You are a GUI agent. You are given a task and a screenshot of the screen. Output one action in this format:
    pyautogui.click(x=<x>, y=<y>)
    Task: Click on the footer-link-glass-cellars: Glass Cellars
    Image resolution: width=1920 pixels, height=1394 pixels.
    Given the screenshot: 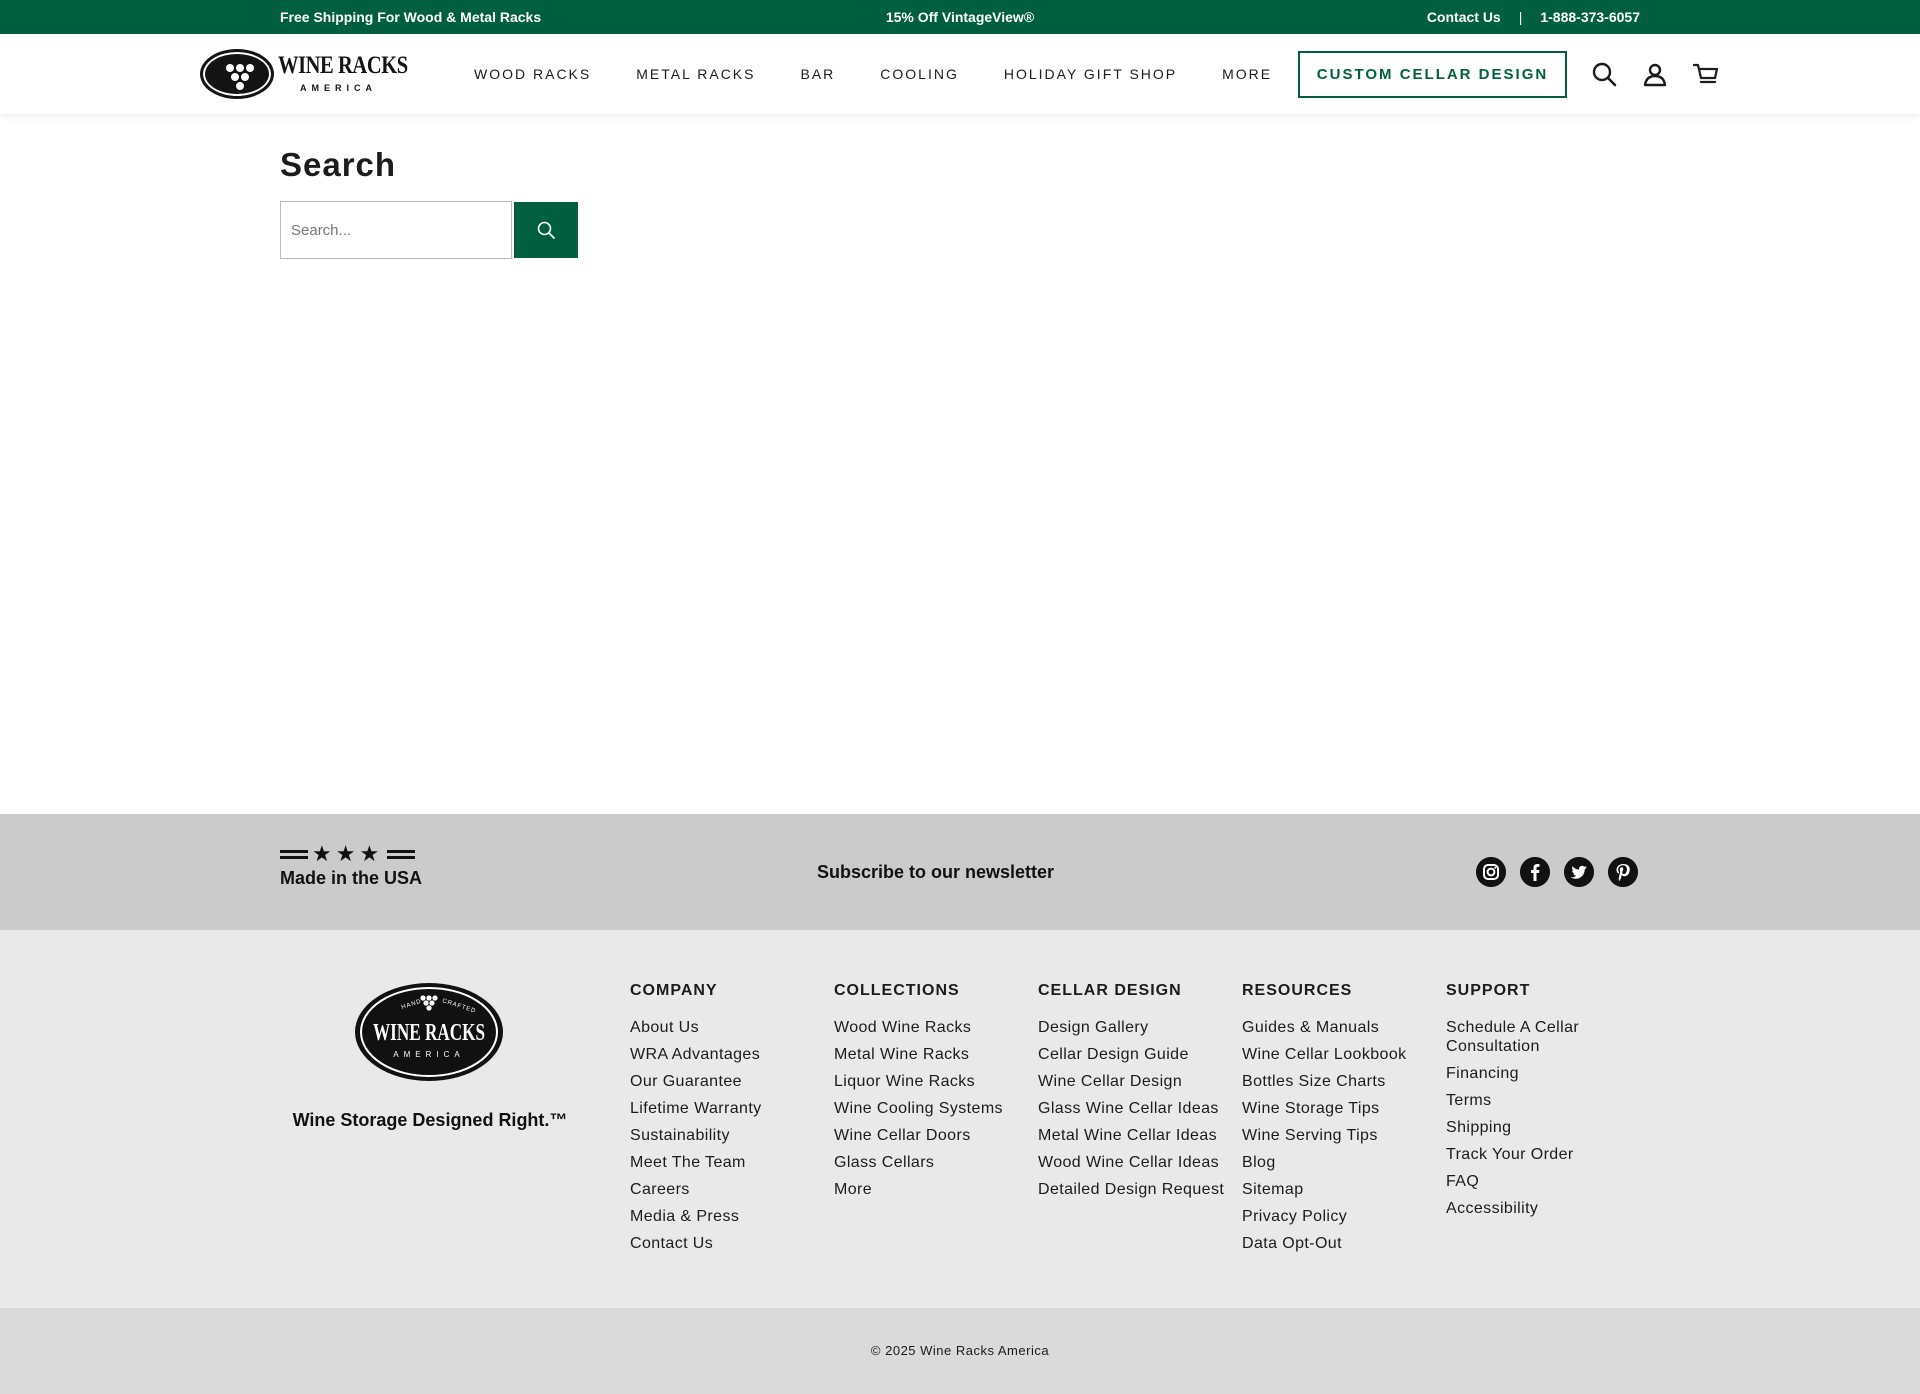 What is the action you would take?
    pyautogui.click(x=934, y=1162)
    